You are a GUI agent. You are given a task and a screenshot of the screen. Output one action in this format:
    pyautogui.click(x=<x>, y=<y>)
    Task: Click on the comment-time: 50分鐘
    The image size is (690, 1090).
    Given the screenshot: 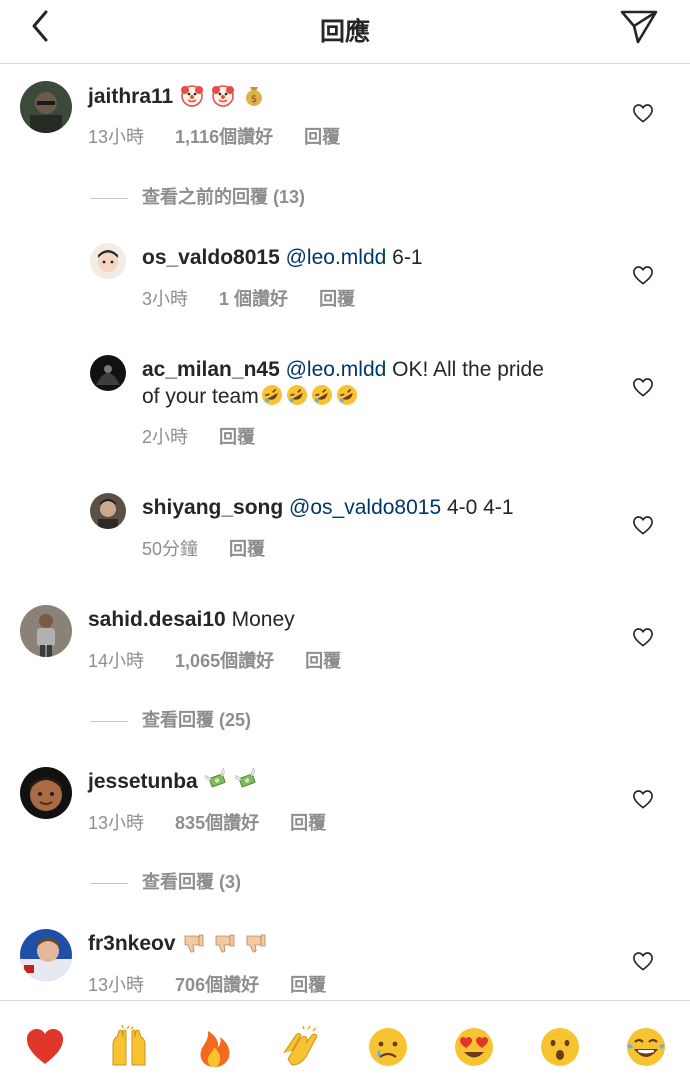 What is the action you would take?
    pyautogui.click(x=170, y=549)
    